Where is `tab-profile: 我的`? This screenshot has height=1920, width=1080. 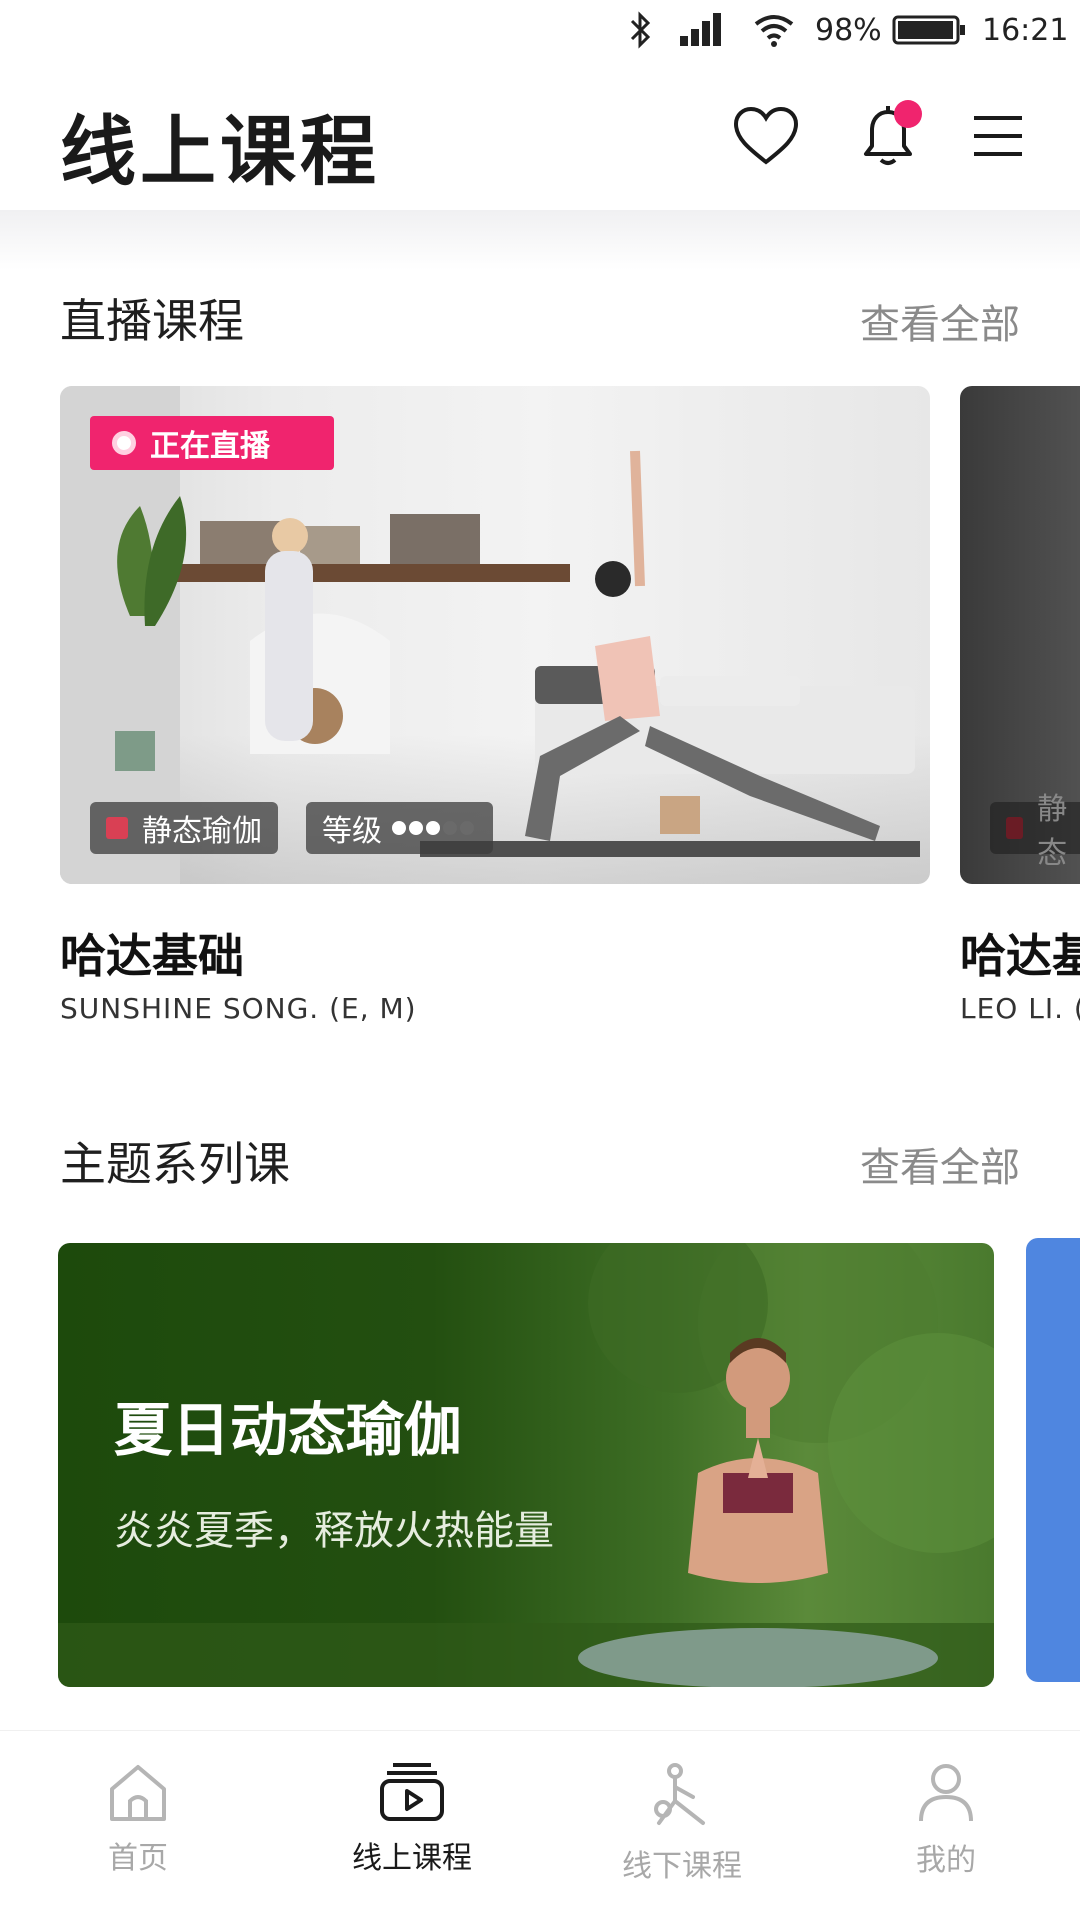
tab-profile: 我的 is located at coordinates (946, 1820).